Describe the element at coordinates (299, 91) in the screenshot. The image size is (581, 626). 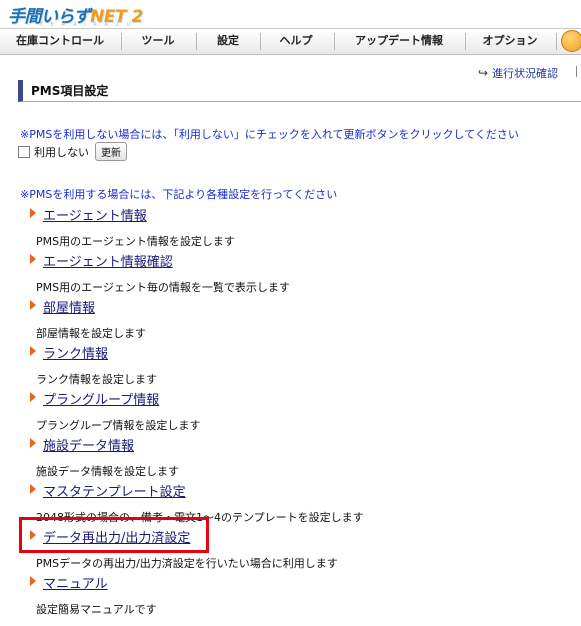
I see `page-title: PMS項目設定` at that location.